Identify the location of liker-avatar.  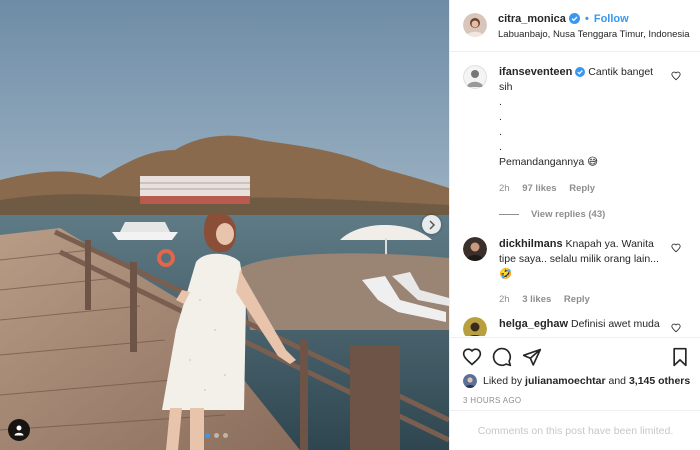
(470, 381).